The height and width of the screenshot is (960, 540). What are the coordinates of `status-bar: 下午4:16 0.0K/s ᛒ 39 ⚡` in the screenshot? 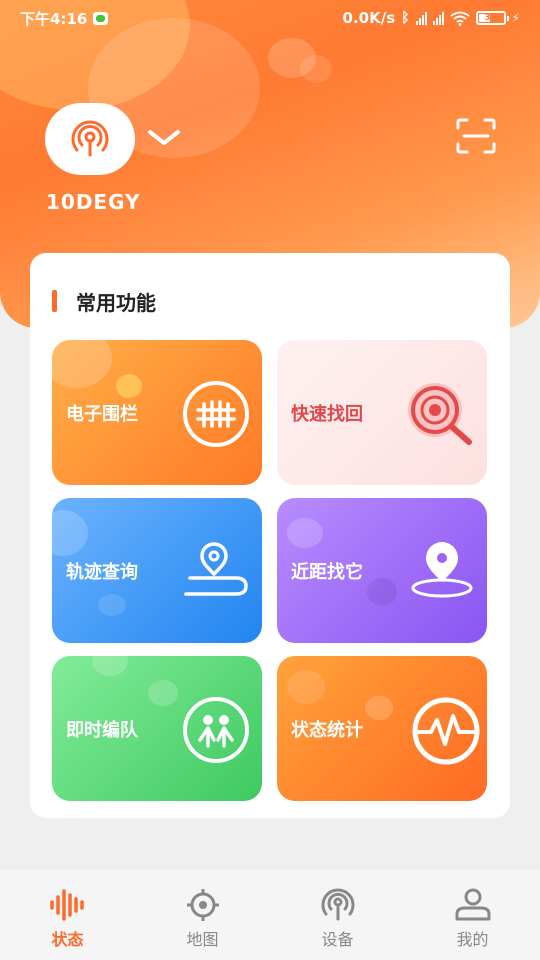 It's located at (270, 18).